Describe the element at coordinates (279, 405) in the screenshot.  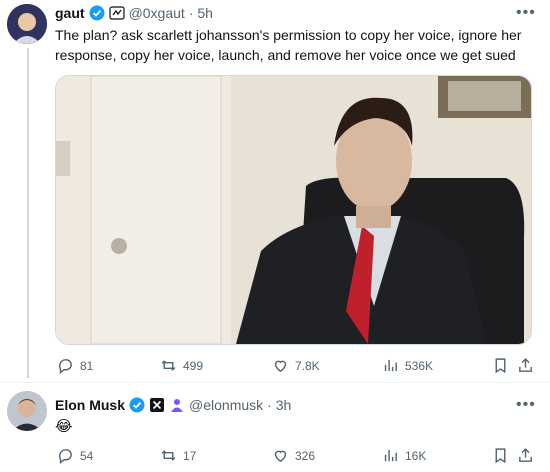
I see `tweet-time: · 3h` at that location.